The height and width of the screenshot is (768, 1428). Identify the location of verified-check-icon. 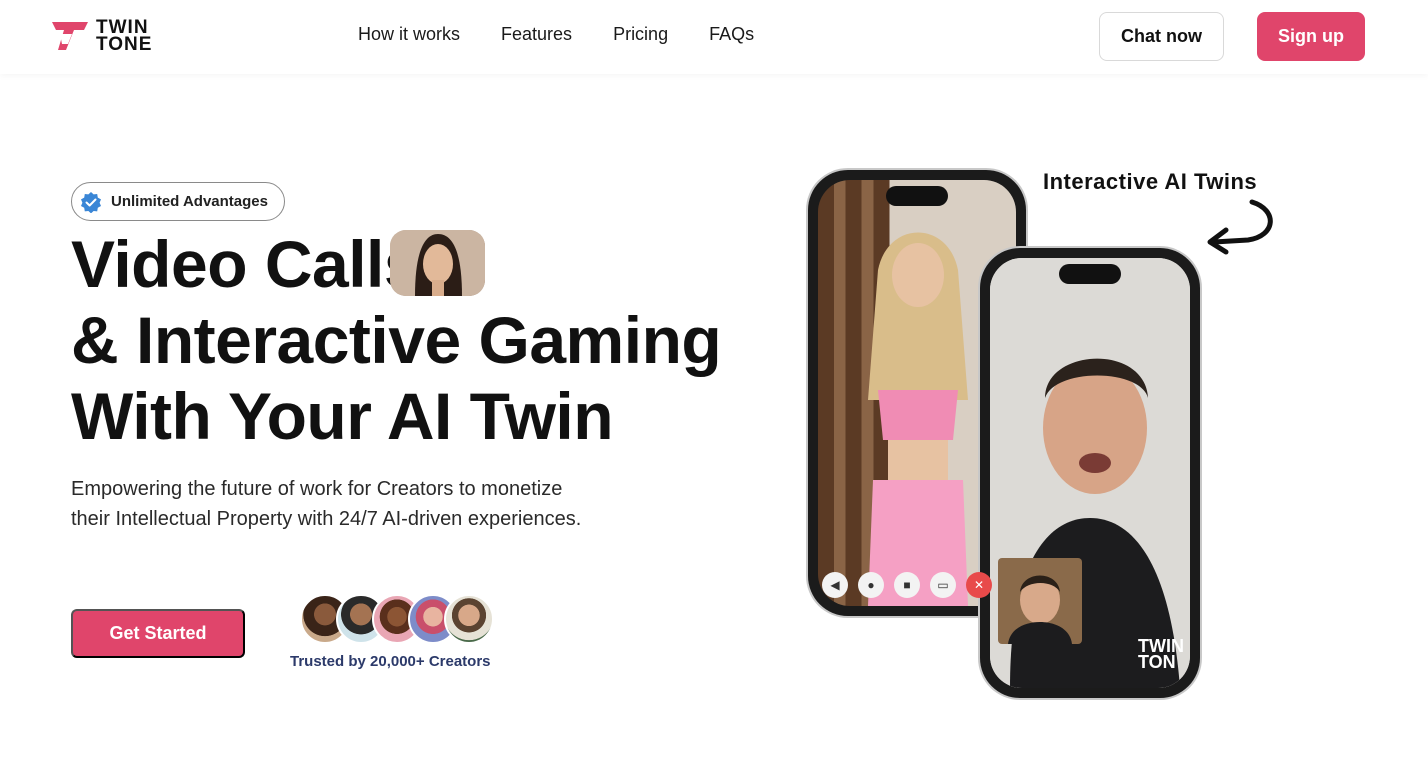
(91, 202).